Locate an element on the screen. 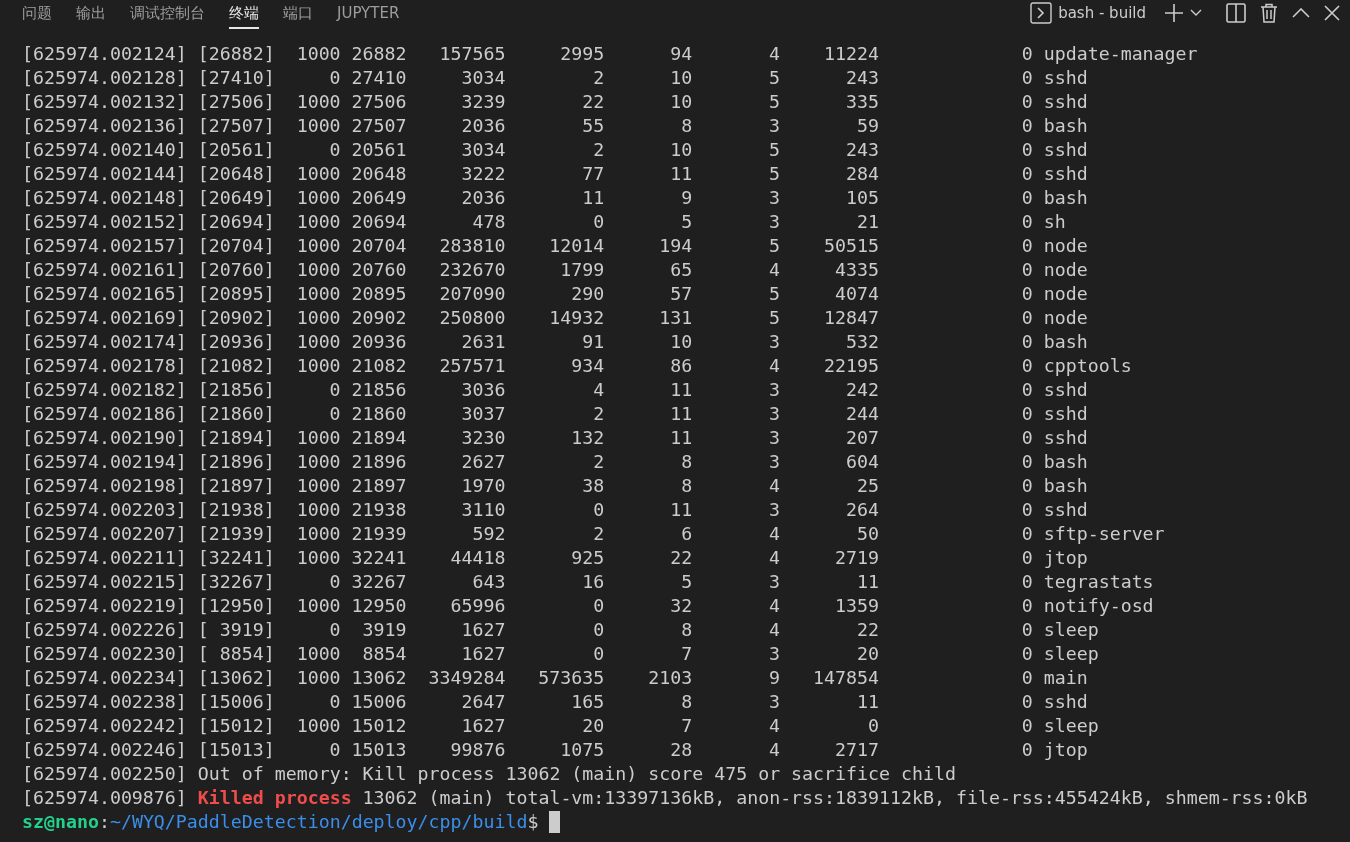 The height and width of the screenshot is (842, 1350). terminal-cell: bash is located at coordinates (1065, 126).